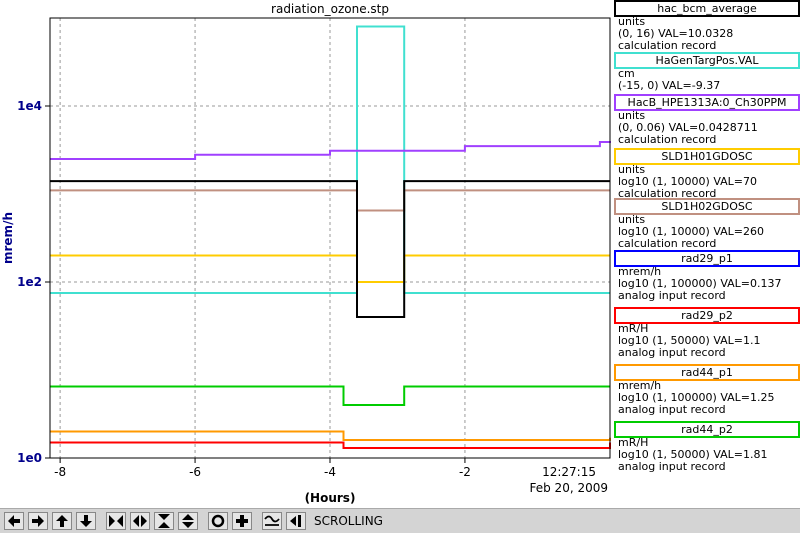 This screenshot has width=800, height=534. What do you see at coordinates (38, 521) in the screenshot?
I see `arrow-right-icon` at bounding box center [38, 521].